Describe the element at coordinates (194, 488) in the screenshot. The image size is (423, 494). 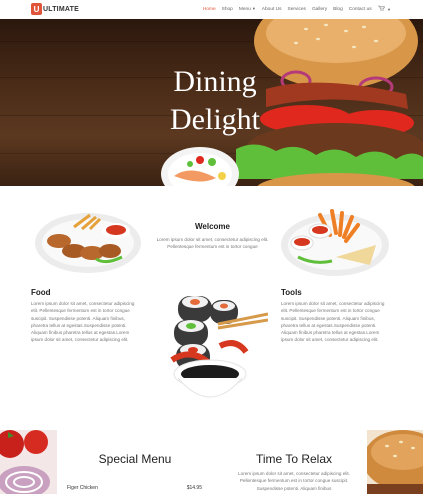
I see `menu-item-price: $14.95` at that location.